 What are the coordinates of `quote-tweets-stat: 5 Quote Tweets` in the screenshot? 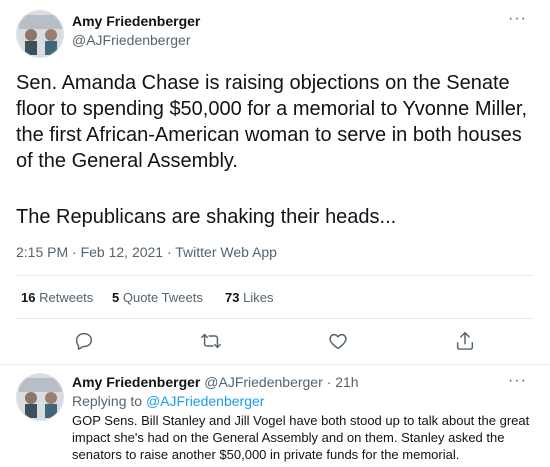 It's located at (157, 297).